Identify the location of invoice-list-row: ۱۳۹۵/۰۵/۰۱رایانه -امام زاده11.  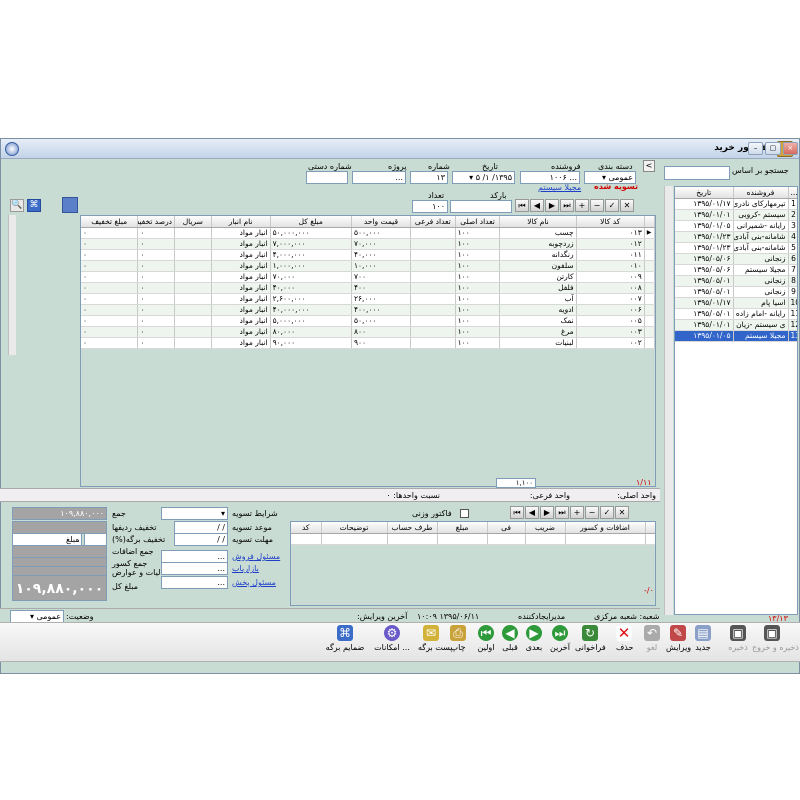
(736, 314).